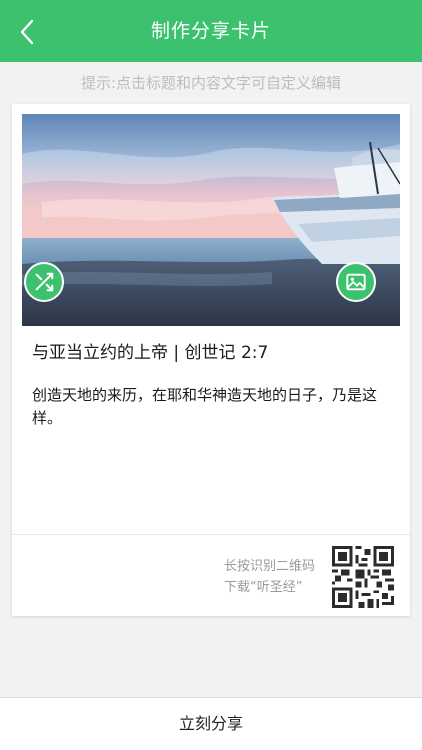 The width and height of the screenshot is (422, 750). Describe the element at coordinates (211, 83) in the screenshot. I see `edit-hint: 提示:点击标题和内容文字可自定义编辑` at that location.